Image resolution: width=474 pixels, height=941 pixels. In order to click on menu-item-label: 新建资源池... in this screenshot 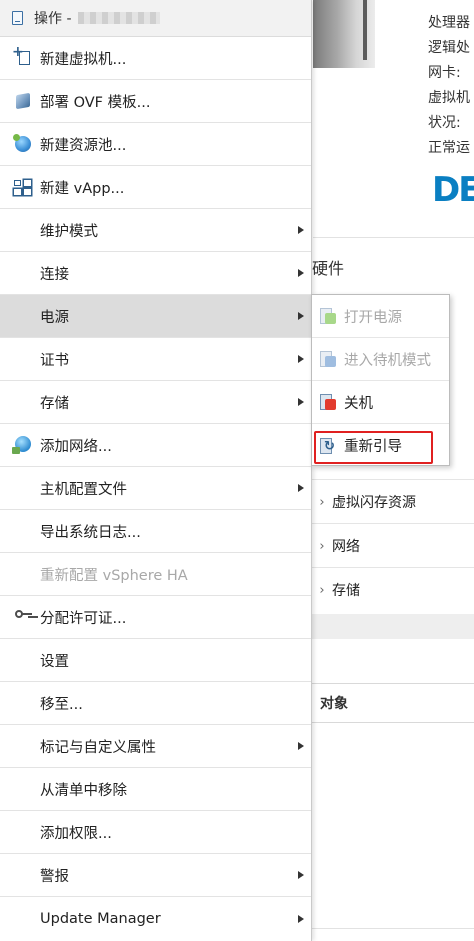, I will do `click(83, 145)`.